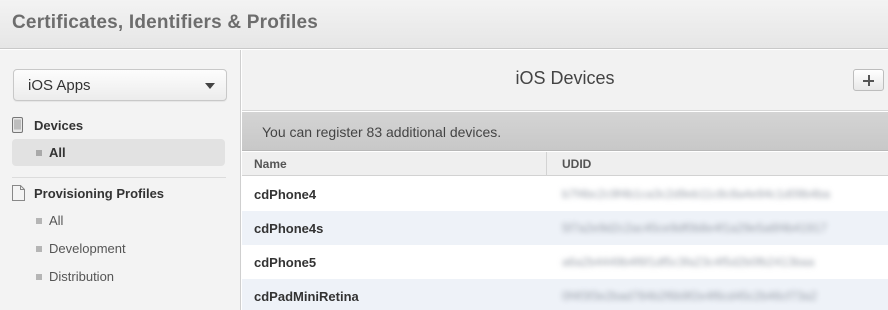 This screenshot has height=310, width=888. Describe the element at coordinates (546, 164) in the screenshot. I see `column-divider` at that location.